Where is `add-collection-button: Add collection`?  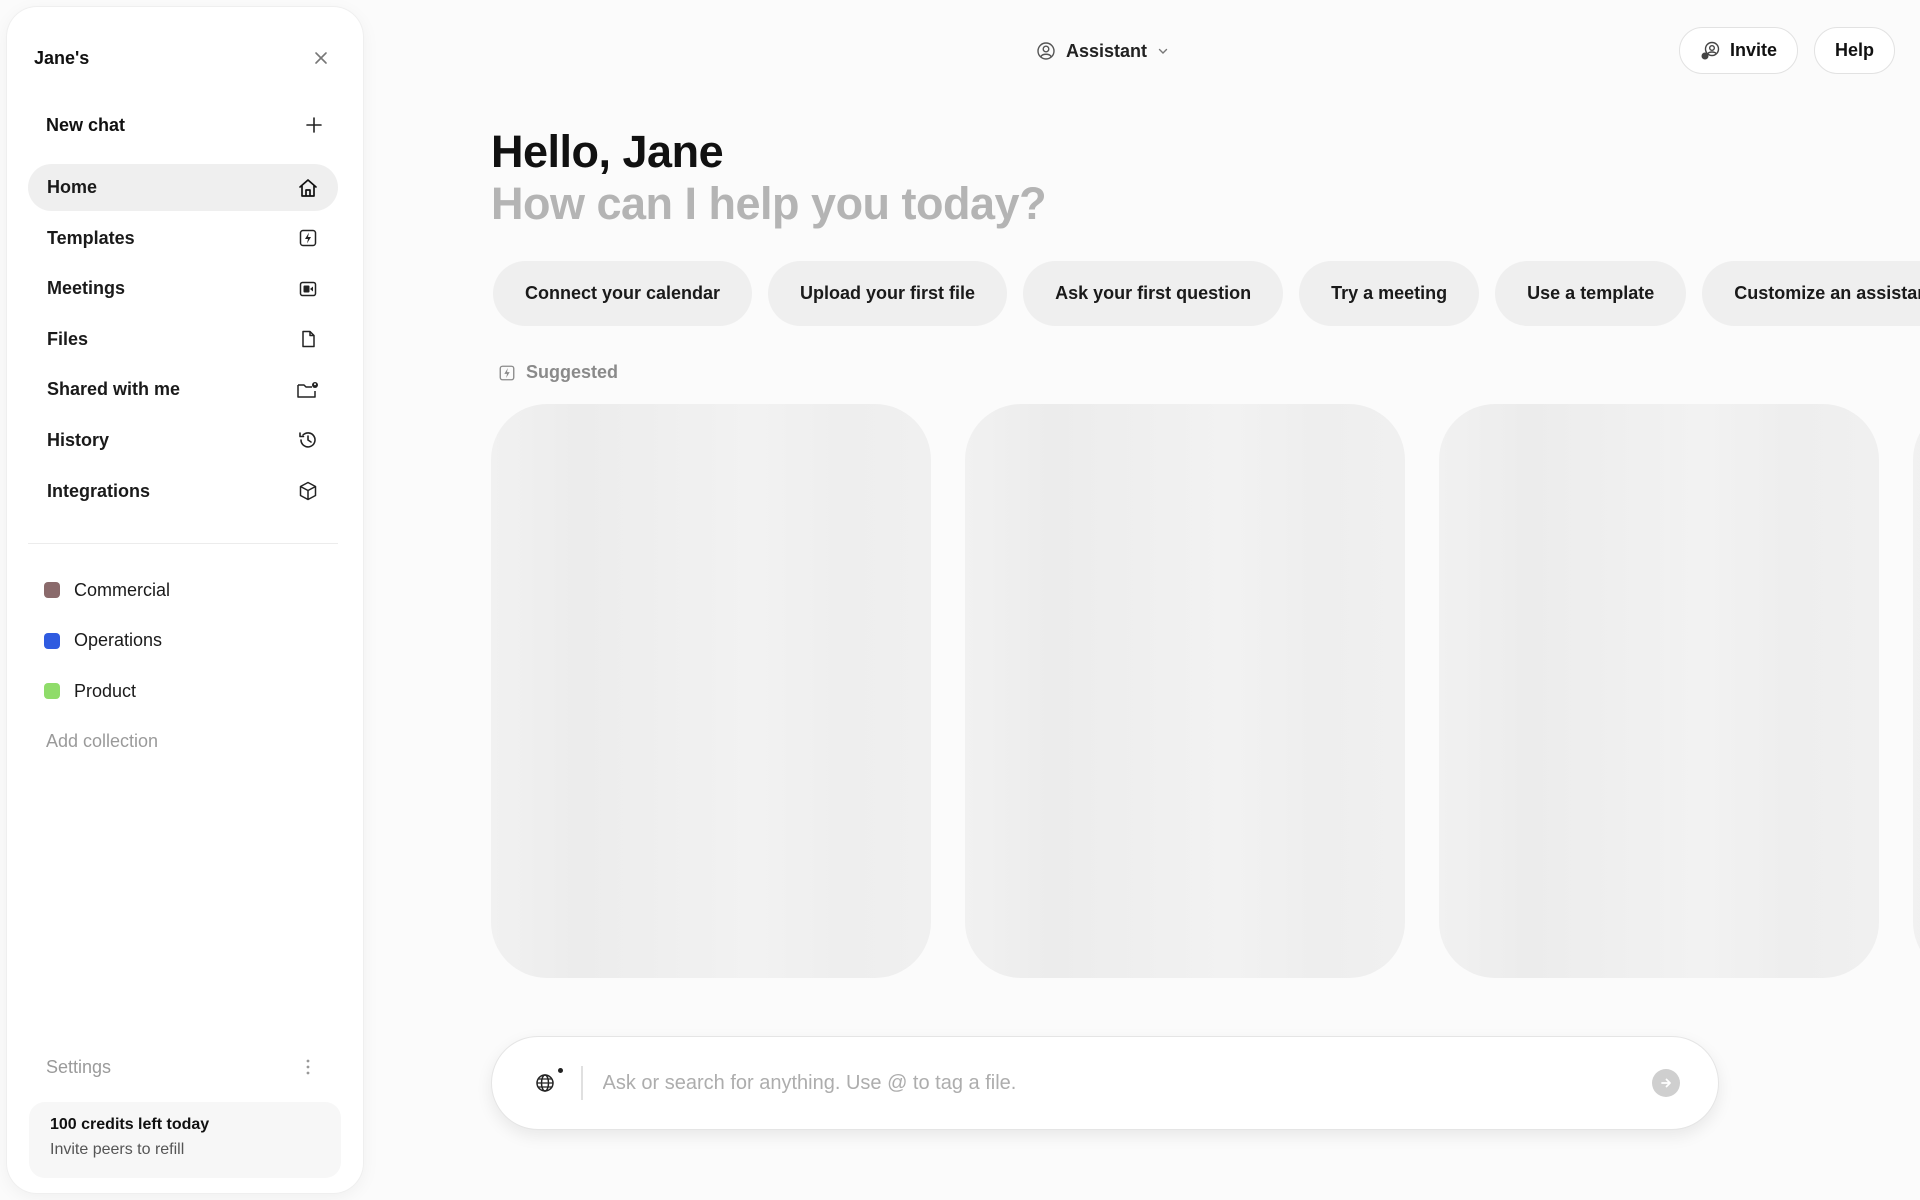 add-collection-button: Add collection is located at coordinates (183, 742).